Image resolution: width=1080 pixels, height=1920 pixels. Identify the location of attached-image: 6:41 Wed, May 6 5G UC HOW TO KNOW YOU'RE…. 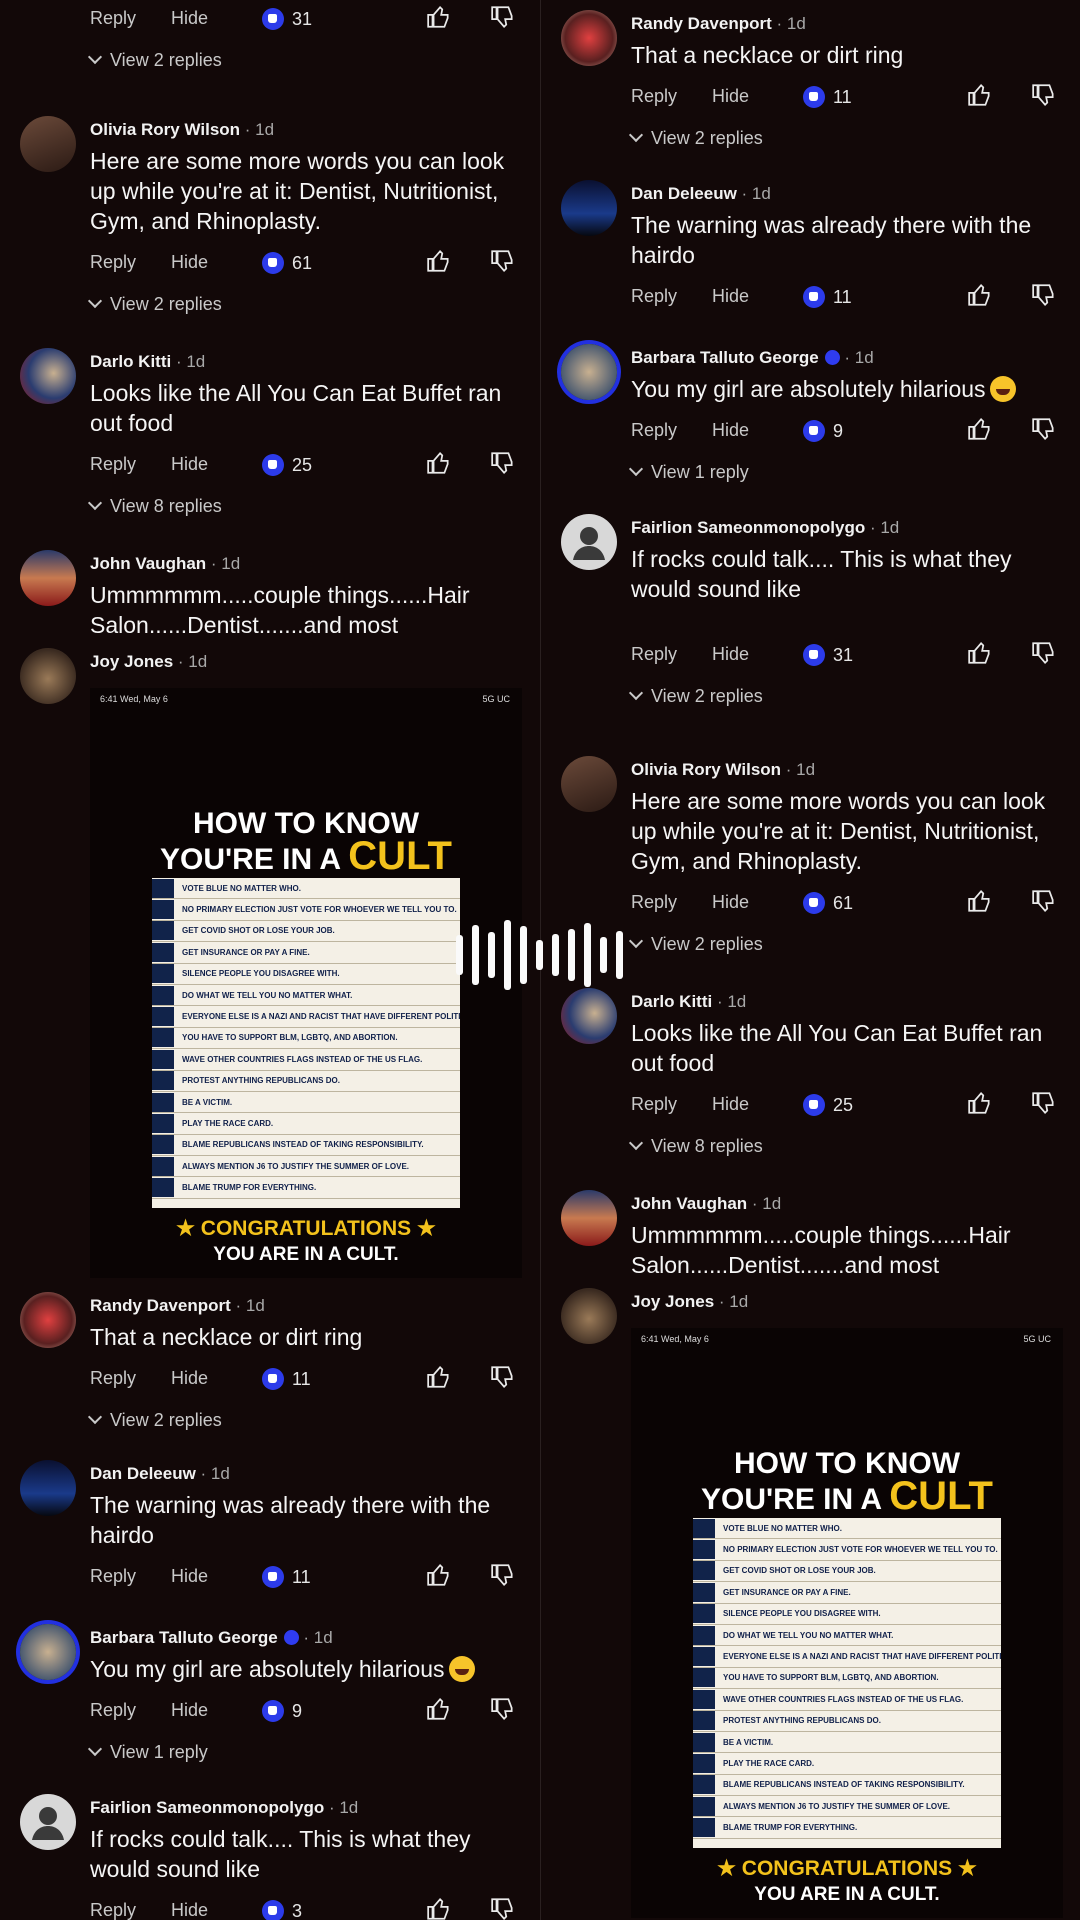
(847, 1623).